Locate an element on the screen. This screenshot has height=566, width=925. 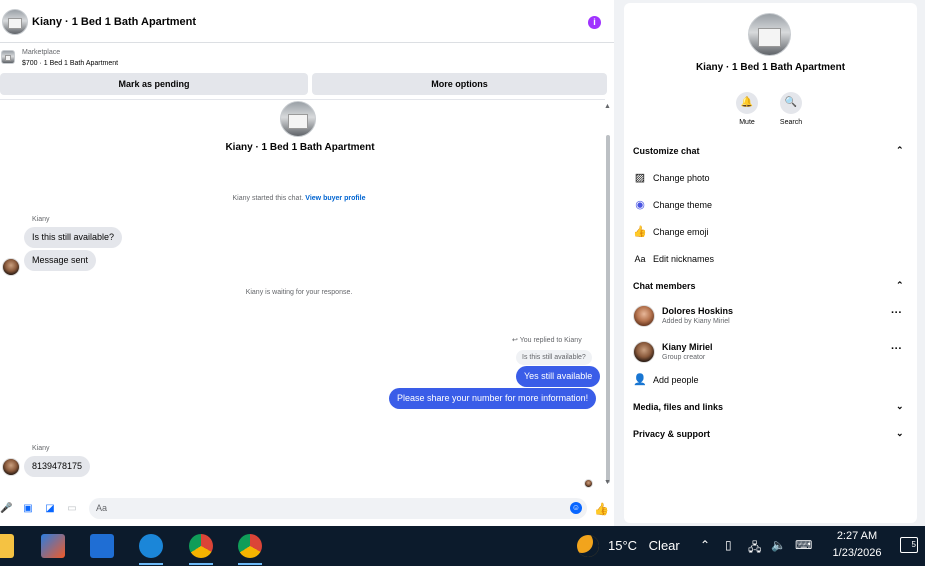
member-row: Kiany Miriel Group creator ··· is located at coordinates (773, 356).